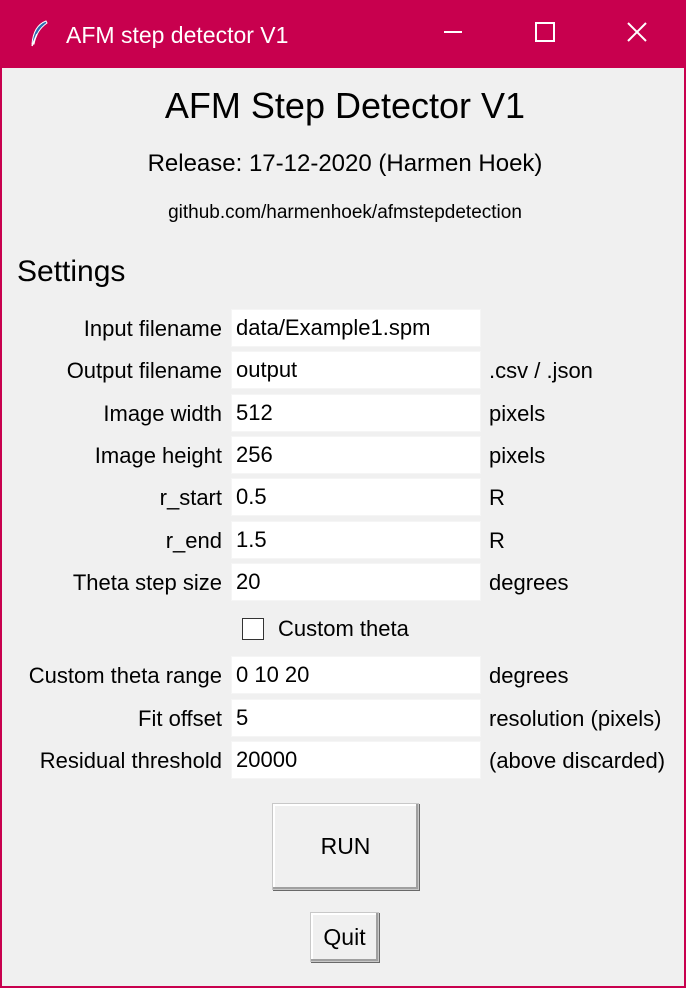 The width and height of the screenshot is (686, 988). Describe the element at coordinates (356, 413) in the screenshot. I see `image-width-field` at that location.